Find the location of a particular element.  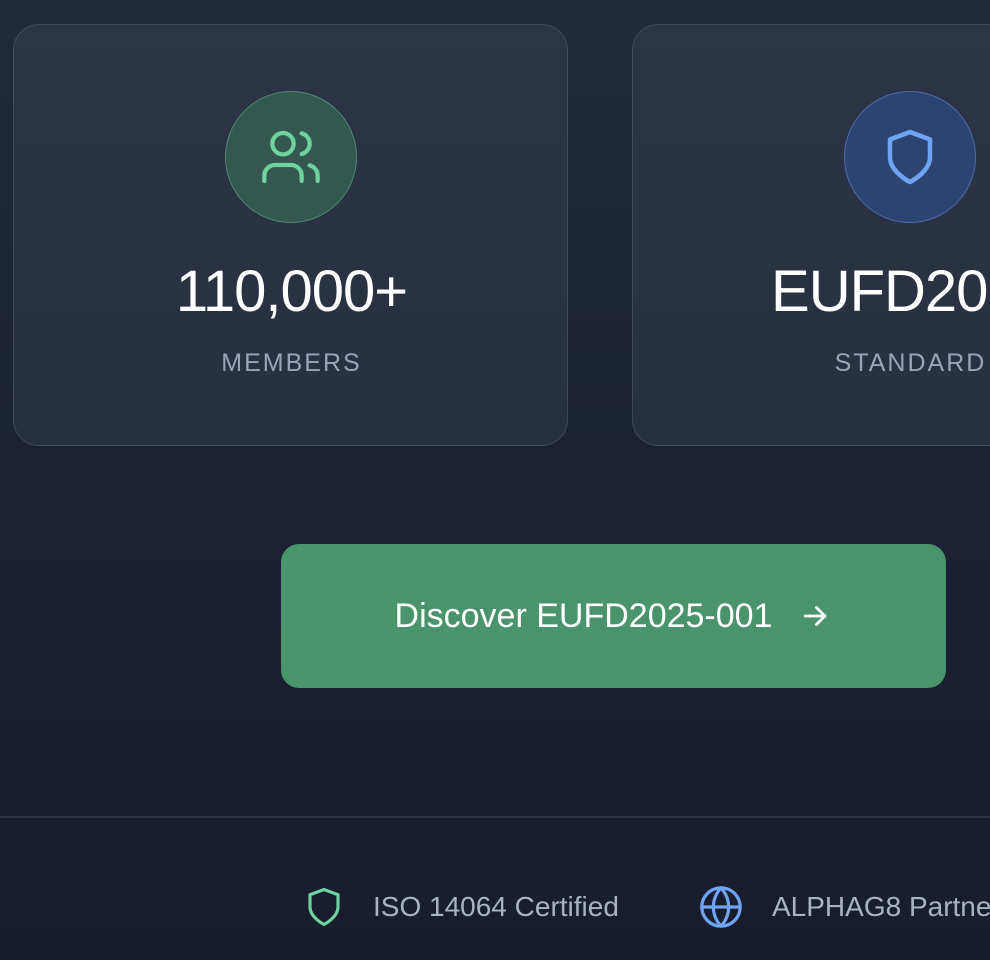

arrow-right-icon is located at coordinates (815, 616).